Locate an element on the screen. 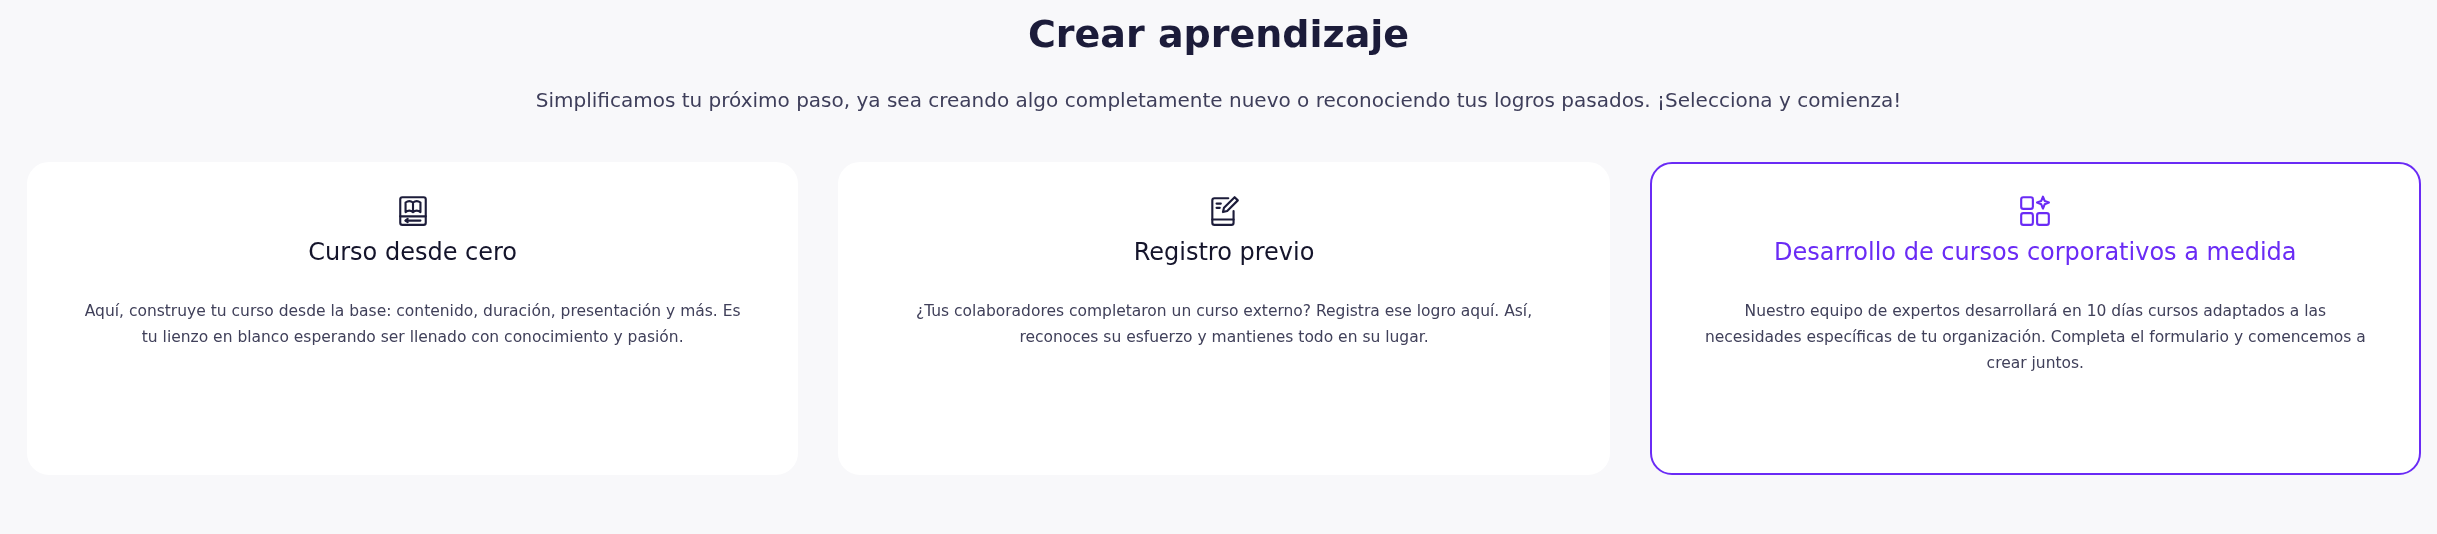  card-title: Desarrollo de cursos corporativos a medida is located at coordinates (2035, 253).